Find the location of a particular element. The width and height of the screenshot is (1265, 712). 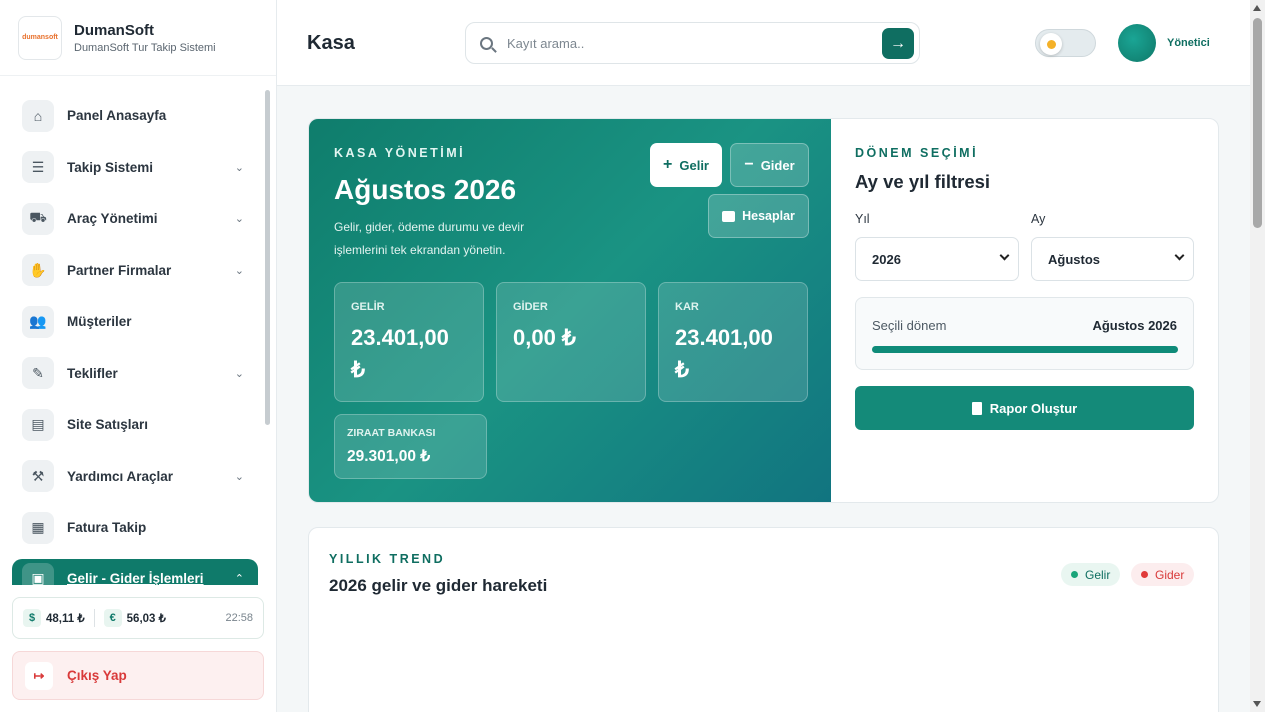

rates-time: 22:58 is located at coordinates (239, 618).